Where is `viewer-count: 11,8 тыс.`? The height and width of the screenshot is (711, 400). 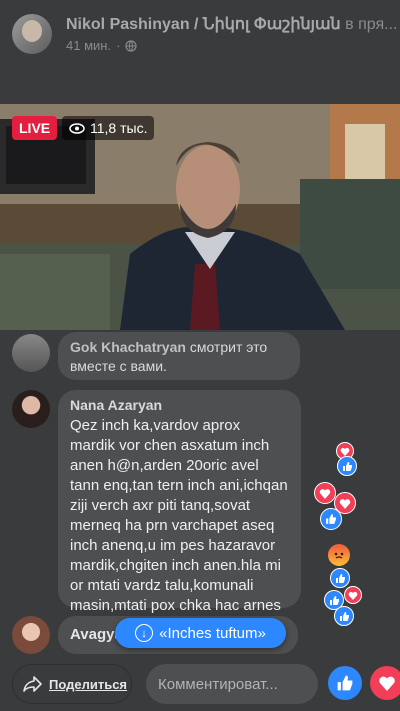 viewer-count: 11,8 тыс. is located at coordinates (108, 128).